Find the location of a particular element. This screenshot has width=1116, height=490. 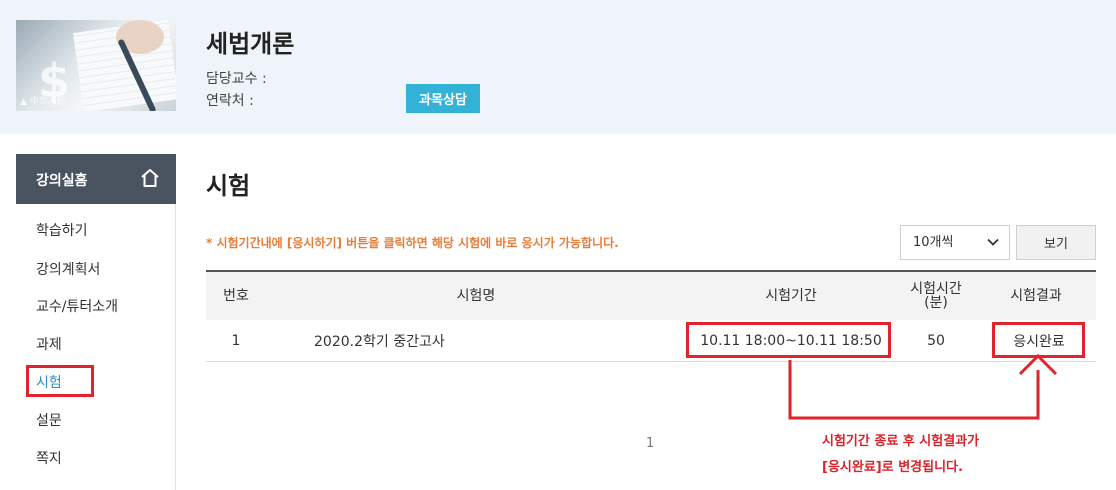

pagination-page-1: 1 is located at coordinates (650, 443).